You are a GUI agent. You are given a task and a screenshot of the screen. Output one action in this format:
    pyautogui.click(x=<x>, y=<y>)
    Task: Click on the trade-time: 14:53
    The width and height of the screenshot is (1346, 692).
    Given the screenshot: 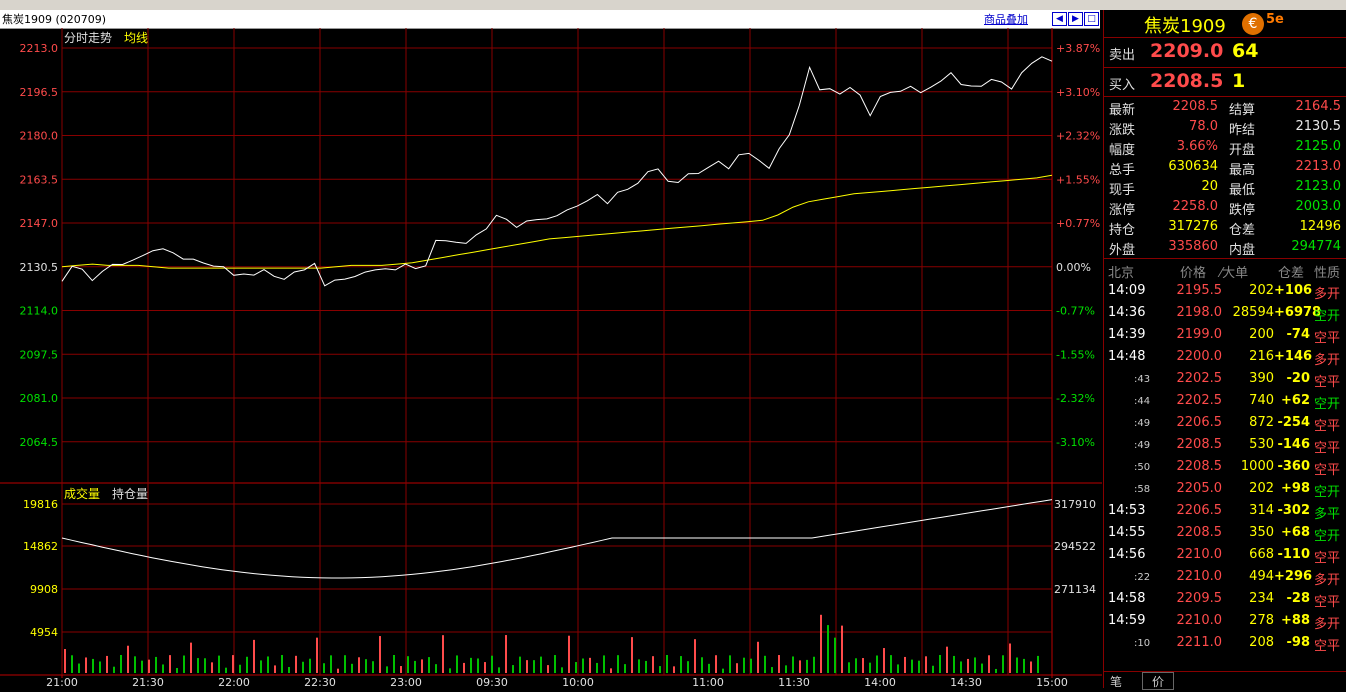 What is the action you would take?
    pyautogui.click(x=1127, y=510)
    